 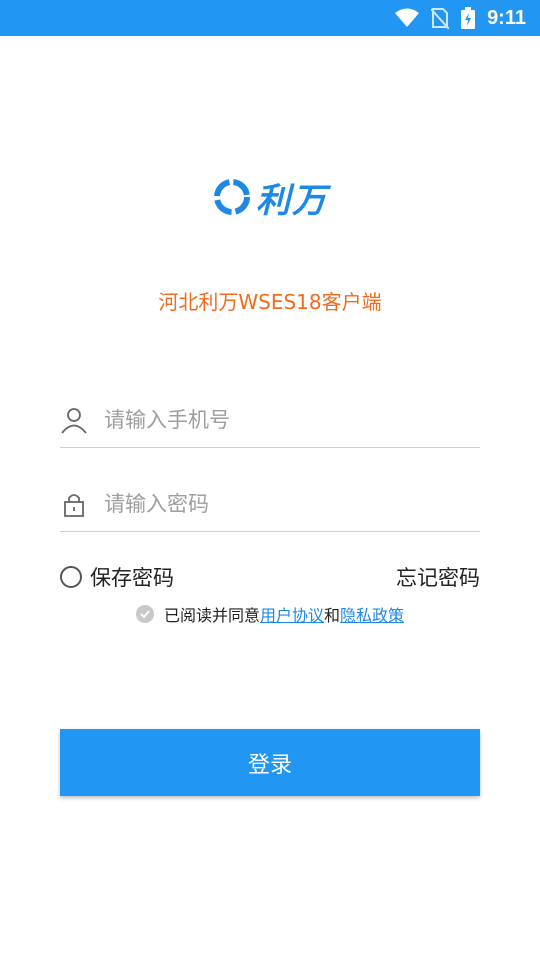 I want to click on logo-text: 利万, so click(x=292, y=200).